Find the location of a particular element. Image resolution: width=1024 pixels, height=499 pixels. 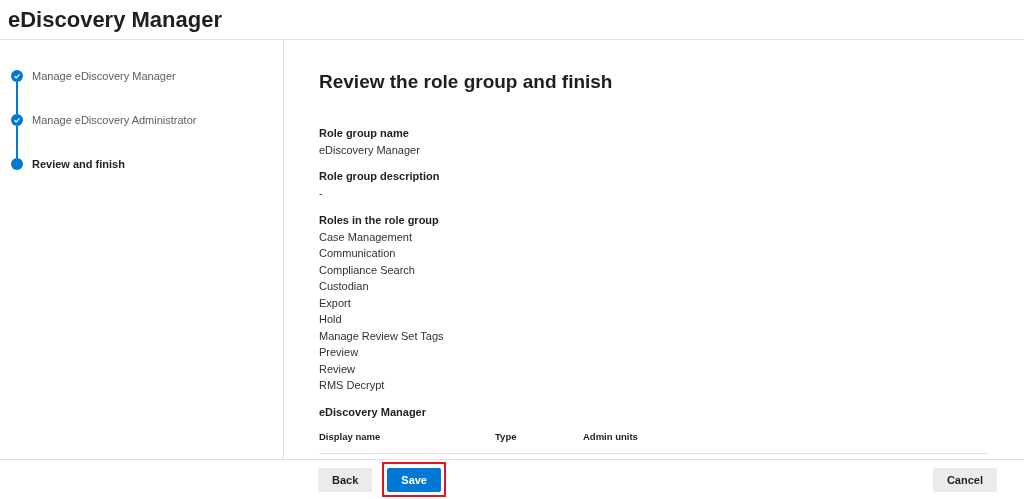

field-value: Export is located at coordinates (335, 303).